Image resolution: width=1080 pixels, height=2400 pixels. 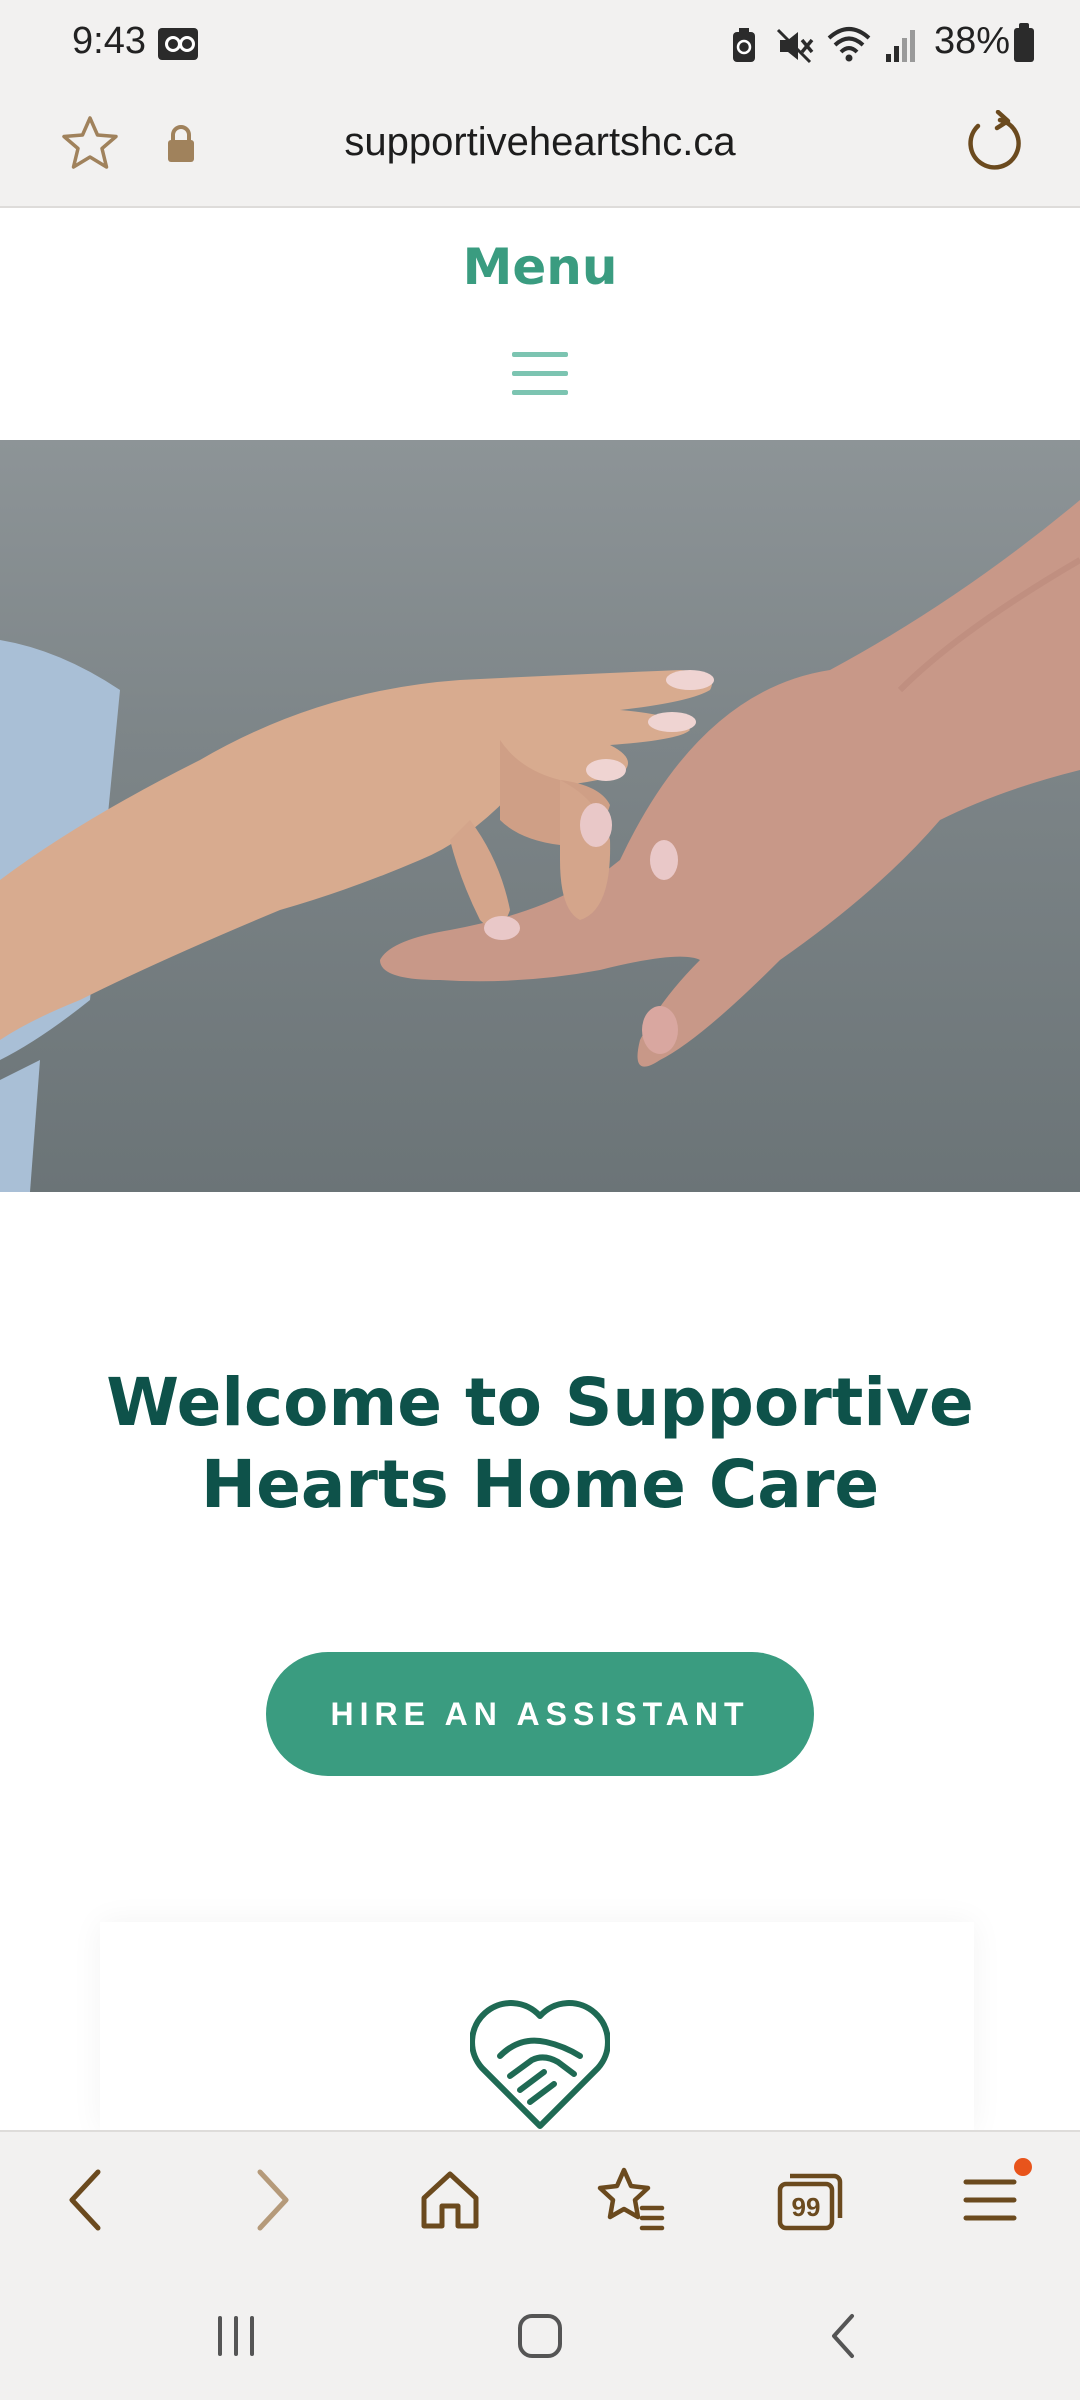 I want to click on bookmarks-icon, so click(x=630, y=2200).